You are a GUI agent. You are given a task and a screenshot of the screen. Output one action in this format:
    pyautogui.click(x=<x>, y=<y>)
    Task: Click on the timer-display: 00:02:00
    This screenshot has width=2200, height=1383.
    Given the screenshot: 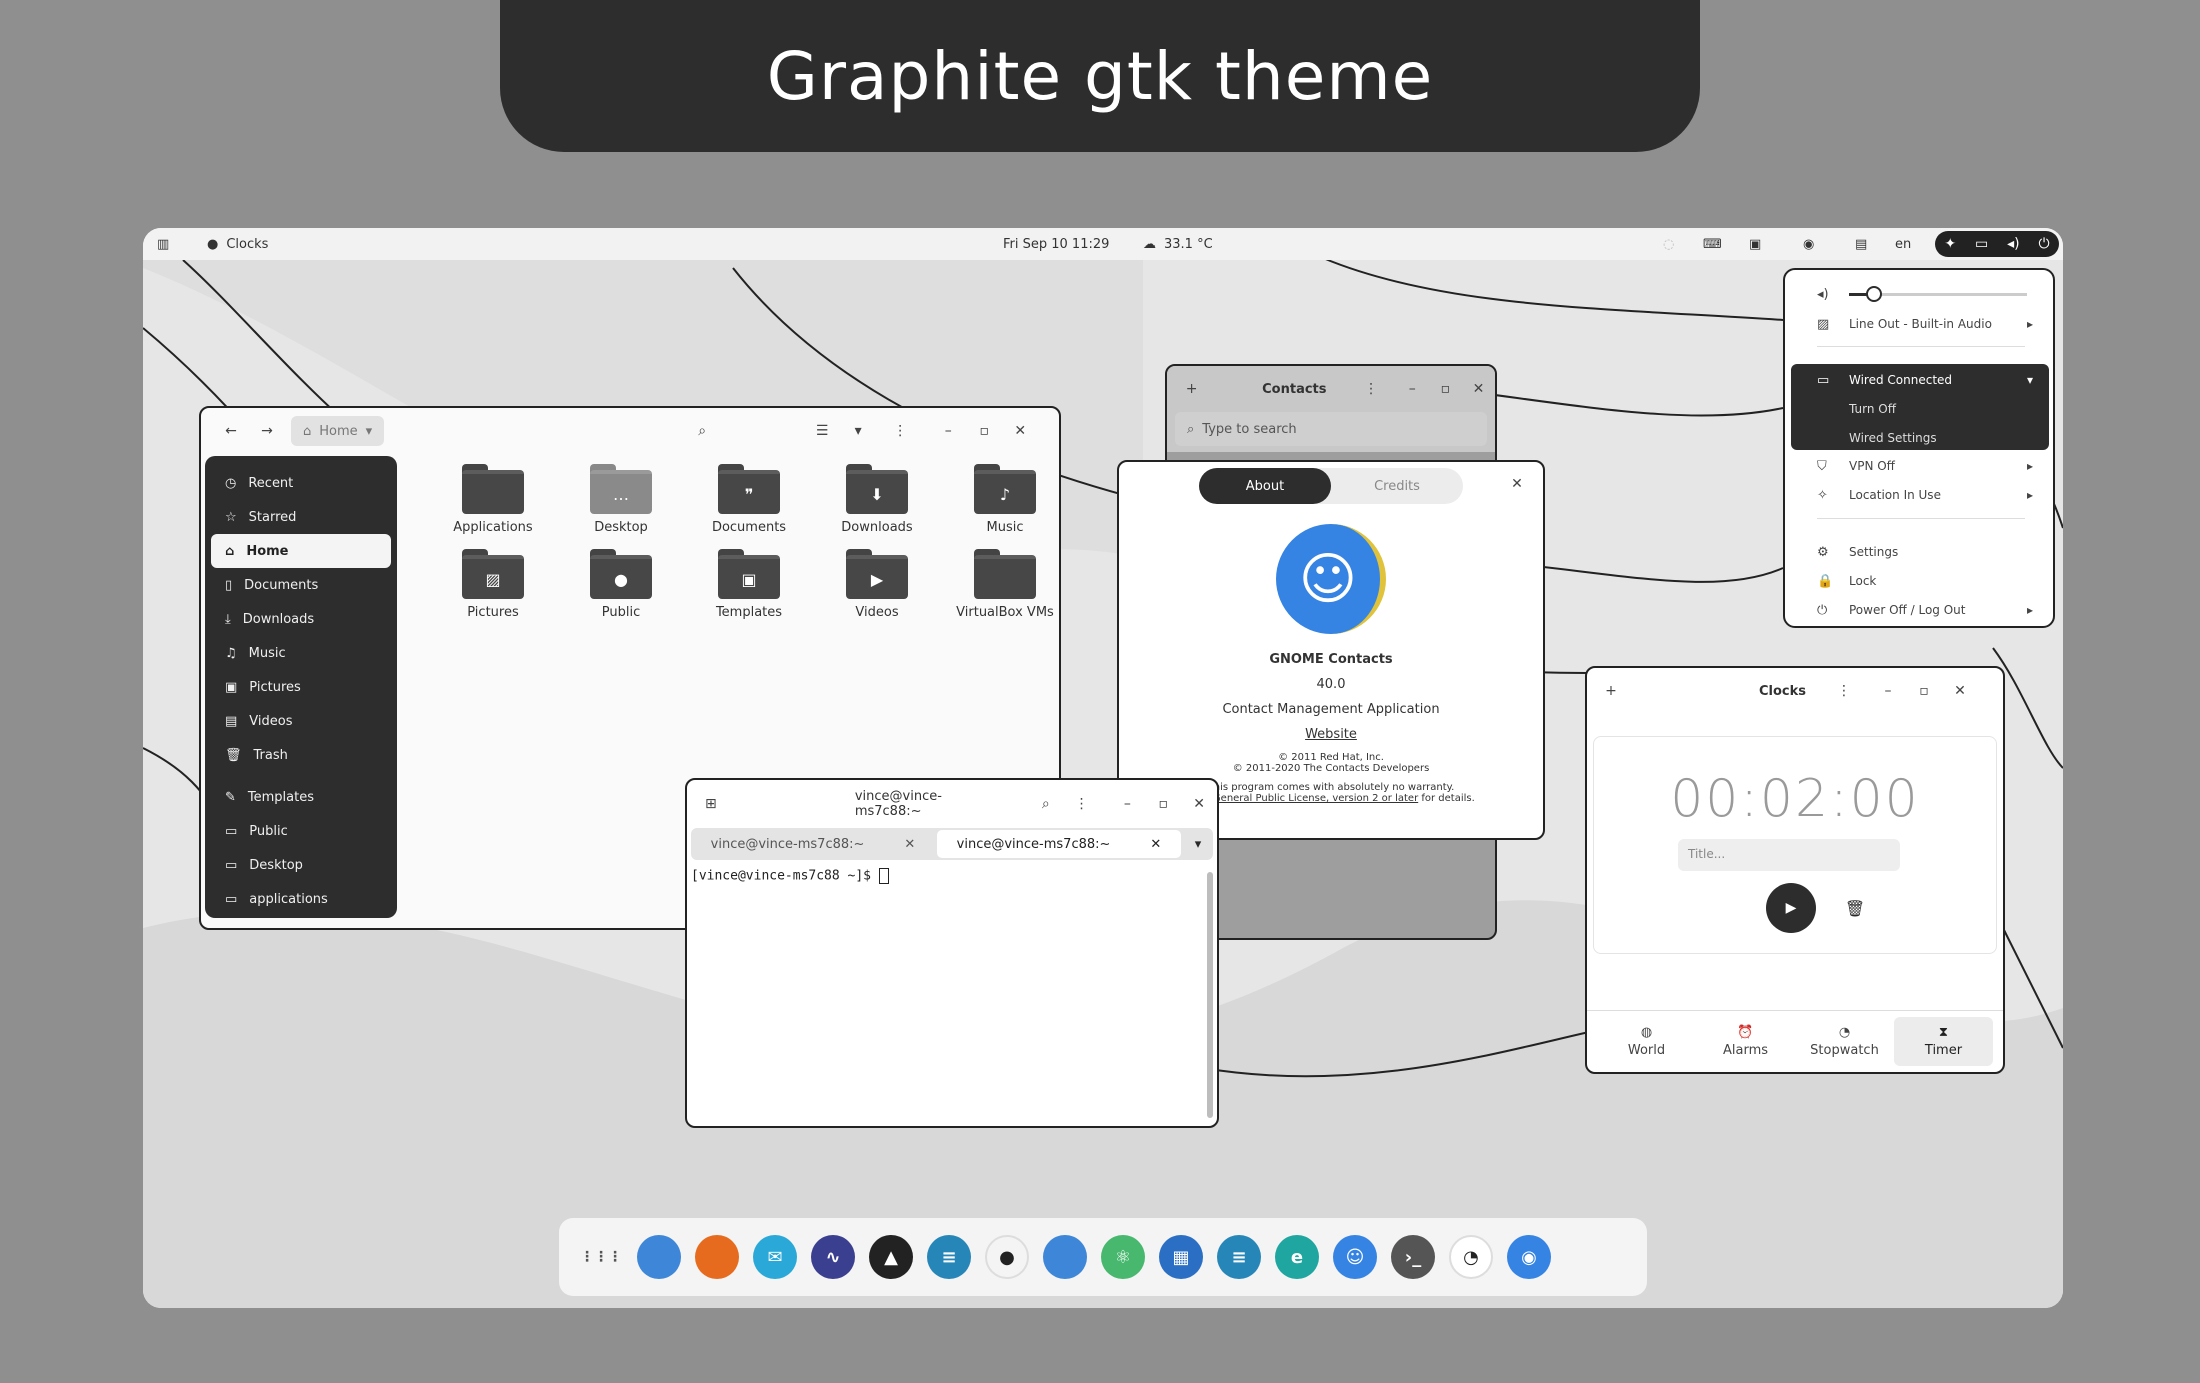 What is the action you would take?
    pyautogui.click(x=1795, y=799)
    